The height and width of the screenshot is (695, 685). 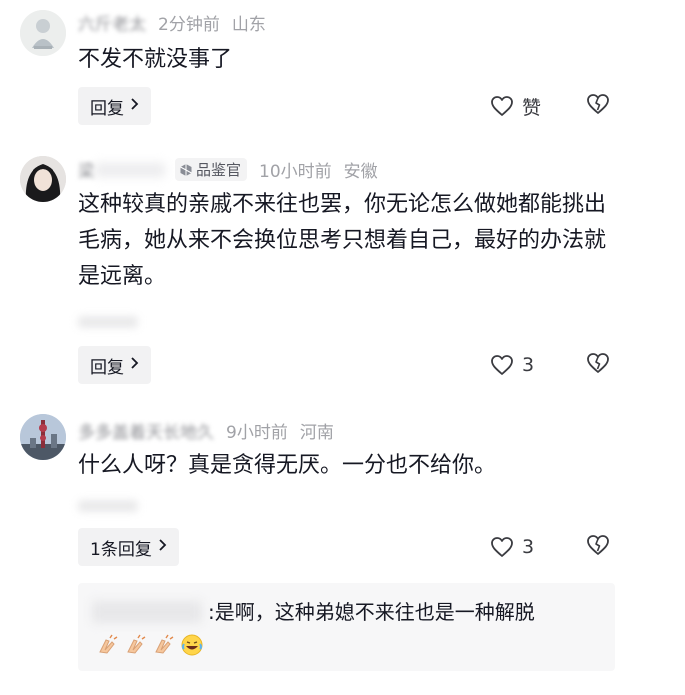 I want to click on like-label: 赞, so click(x=532, y=107).